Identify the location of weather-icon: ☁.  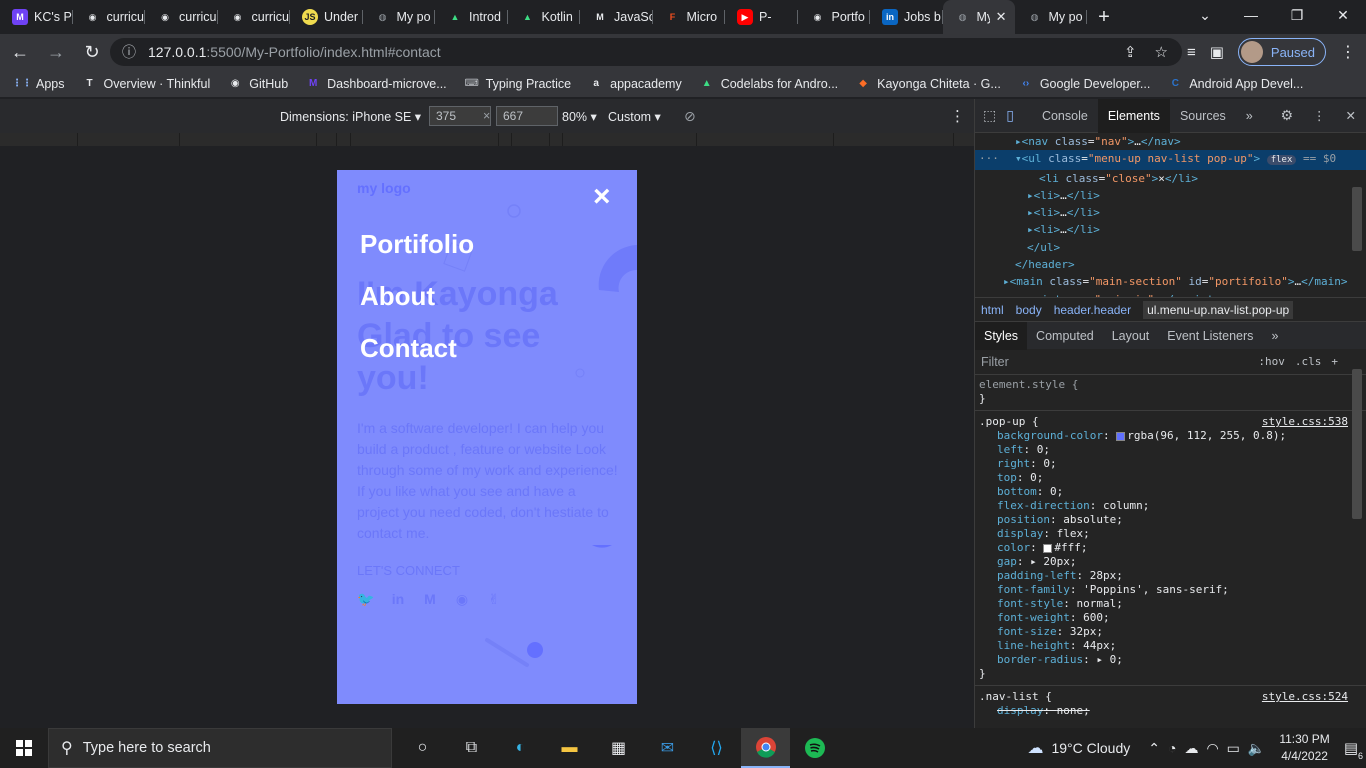
(1035, 748).